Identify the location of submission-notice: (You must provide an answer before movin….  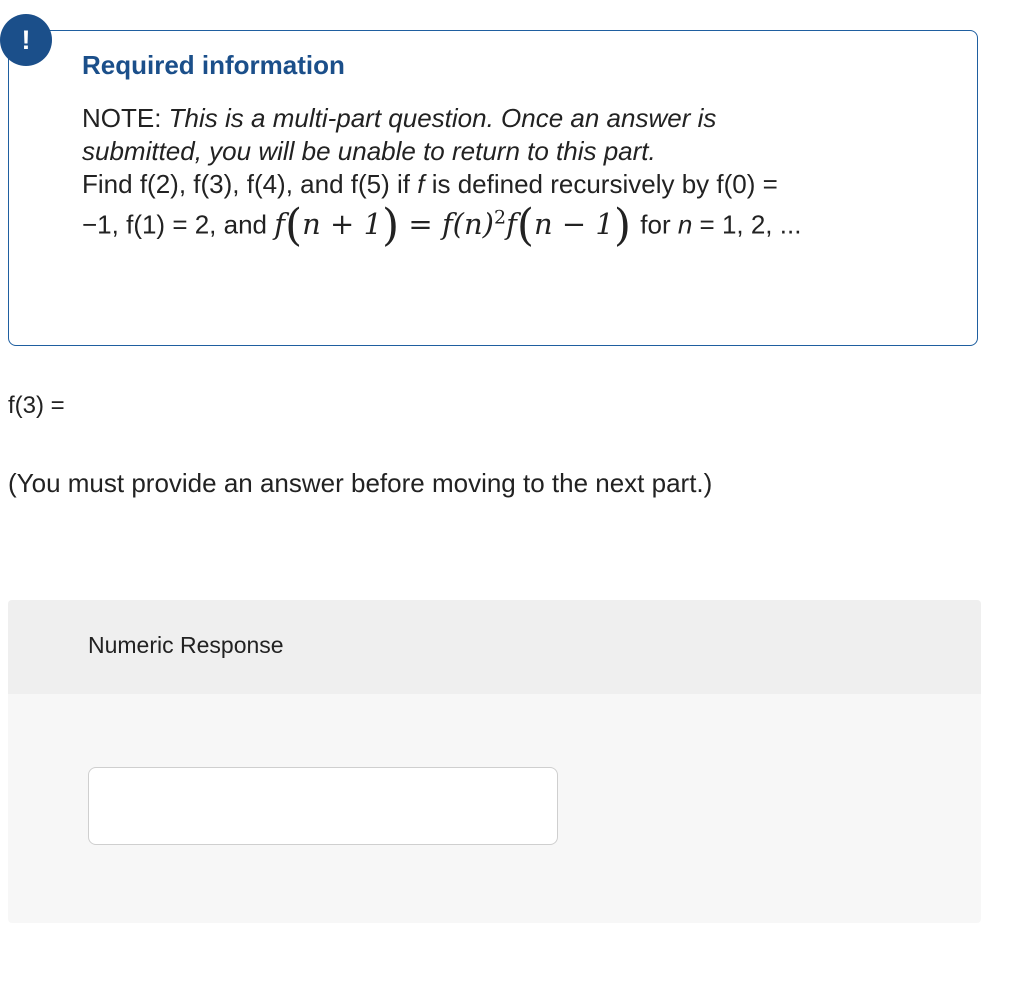
(360, 483).